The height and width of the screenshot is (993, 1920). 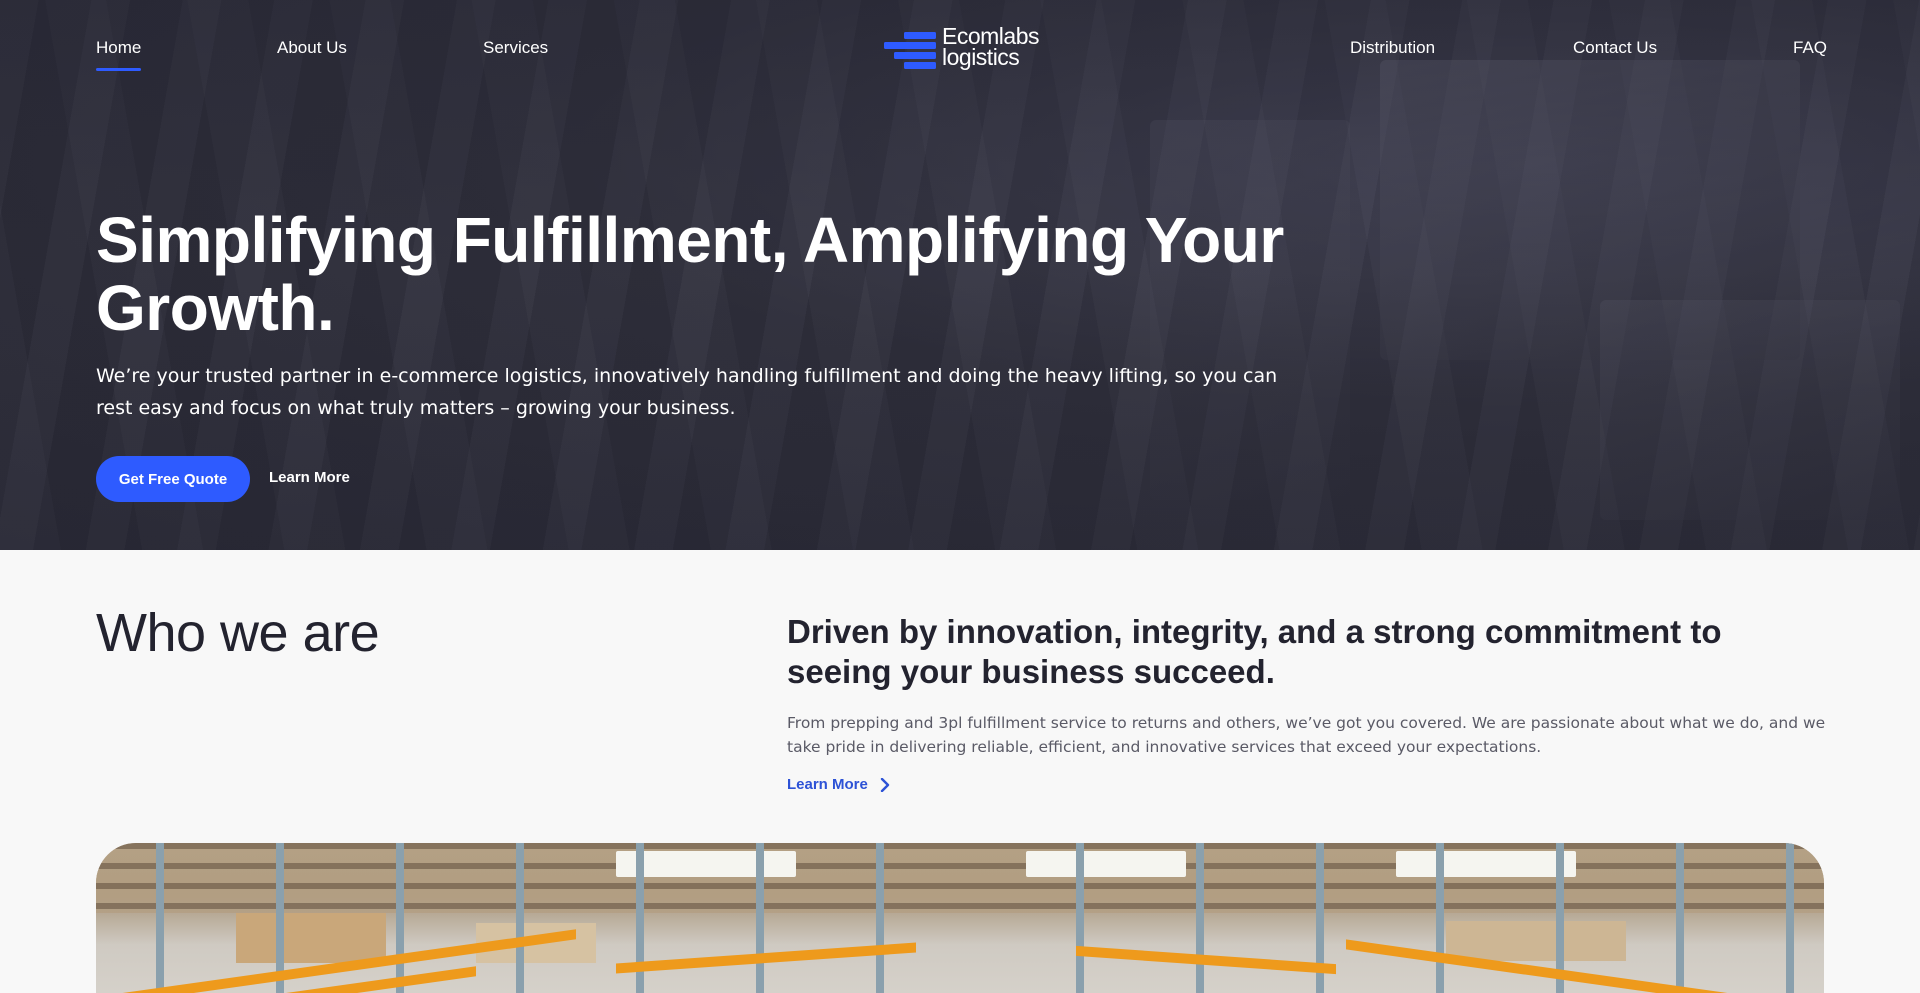 I want to click on who-learn-more-label: Learn More, so click(x=827, y=784).